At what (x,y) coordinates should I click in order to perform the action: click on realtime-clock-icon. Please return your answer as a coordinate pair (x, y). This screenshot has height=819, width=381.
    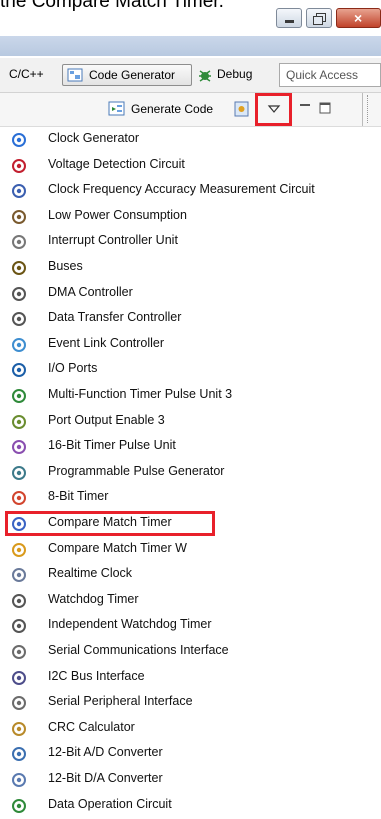
    Looking at the image, I should click on (19, 575).